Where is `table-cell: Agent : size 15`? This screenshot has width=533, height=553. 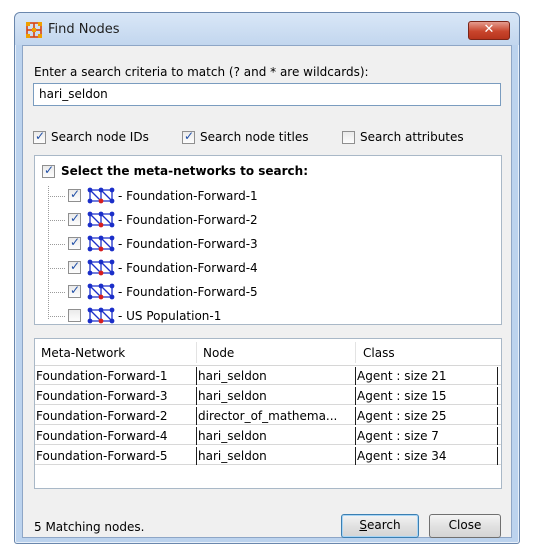
table-cell: Agent : size 15 is located at coordinates (402, 396).